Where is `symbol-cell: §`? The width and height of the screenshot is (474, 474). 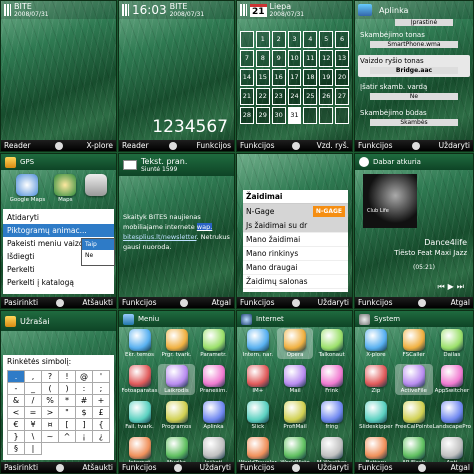 symbol-cell: § is located at coordinates (16, 449).